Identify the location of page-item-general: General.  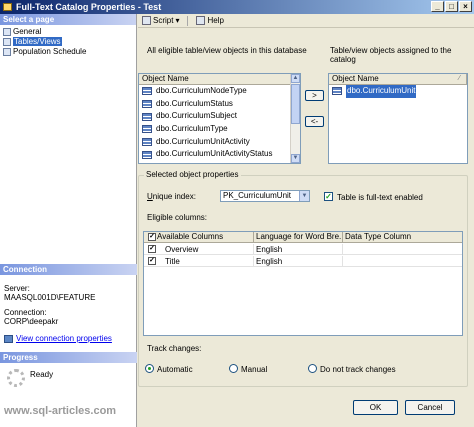
(69, 32).